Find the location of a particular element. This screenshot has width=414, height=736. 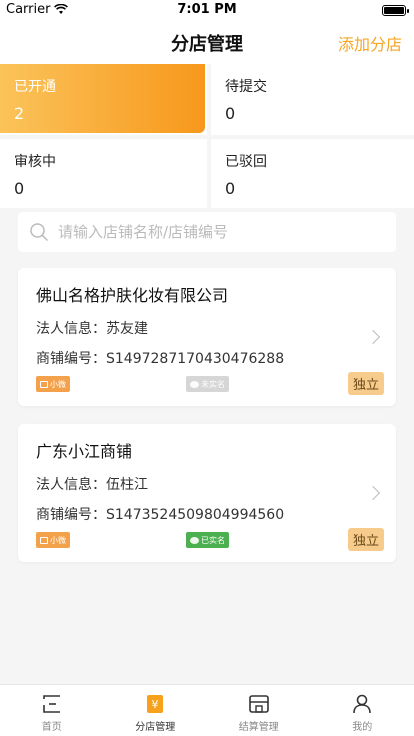

tab-branch-management: ¥ 分店管理 is located at coordinates (156, 710).